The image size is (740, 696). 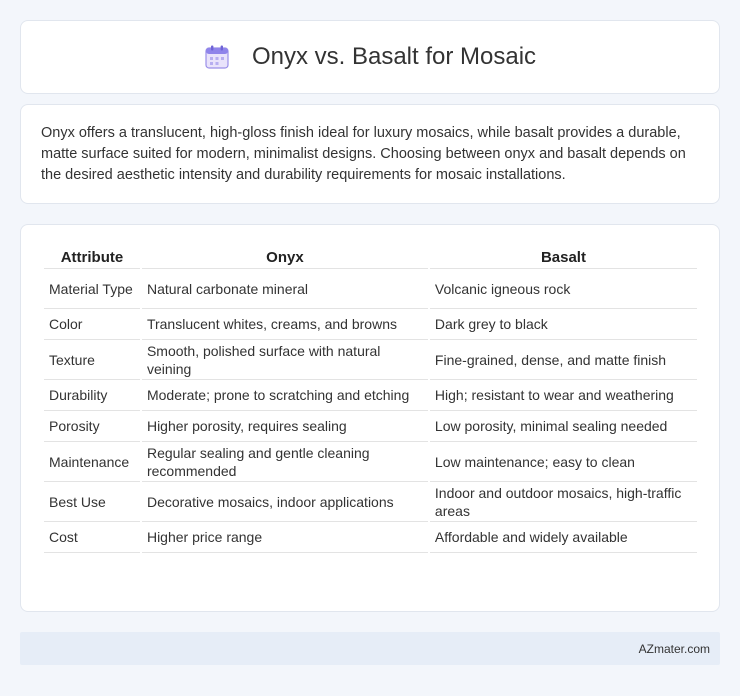 What do you see at coordinates (217, 57) in the screenshot?
I see `calendar-icon` at bounding box center [217, 57].